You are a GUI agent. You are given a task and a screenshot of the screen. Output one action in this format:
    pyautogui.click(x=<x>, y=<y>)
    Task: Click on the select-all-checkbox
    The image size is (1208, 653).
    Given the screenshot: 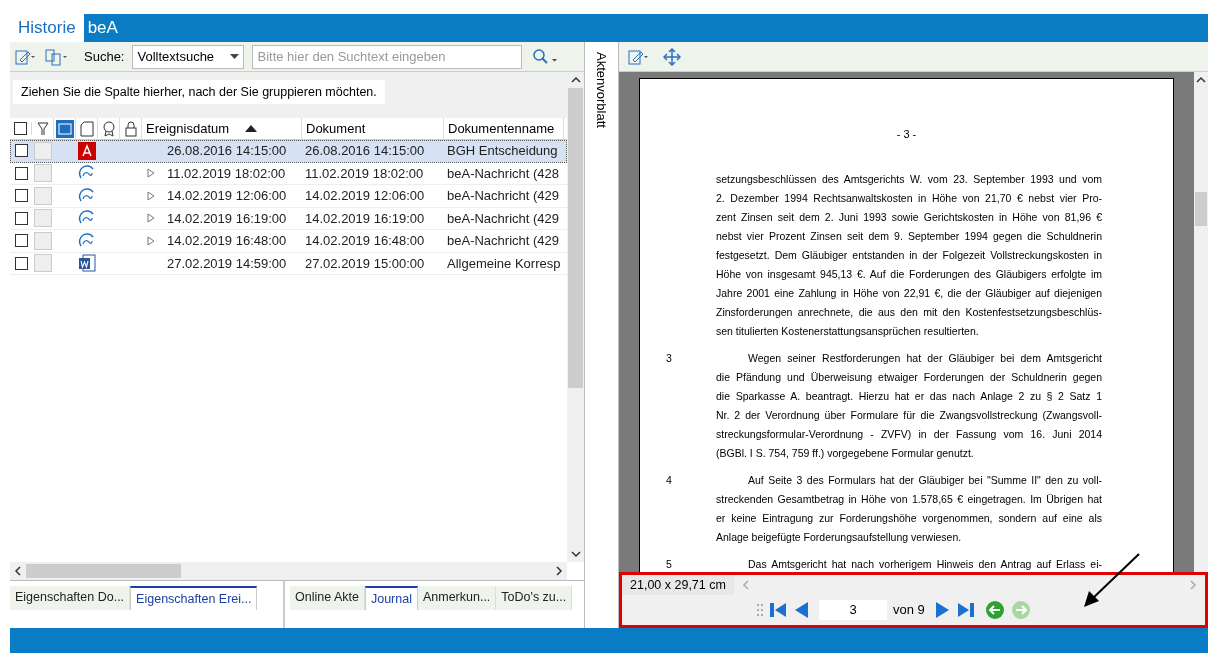 What is the action you would take?
    pyautogui.click(x=20, y=128)
    